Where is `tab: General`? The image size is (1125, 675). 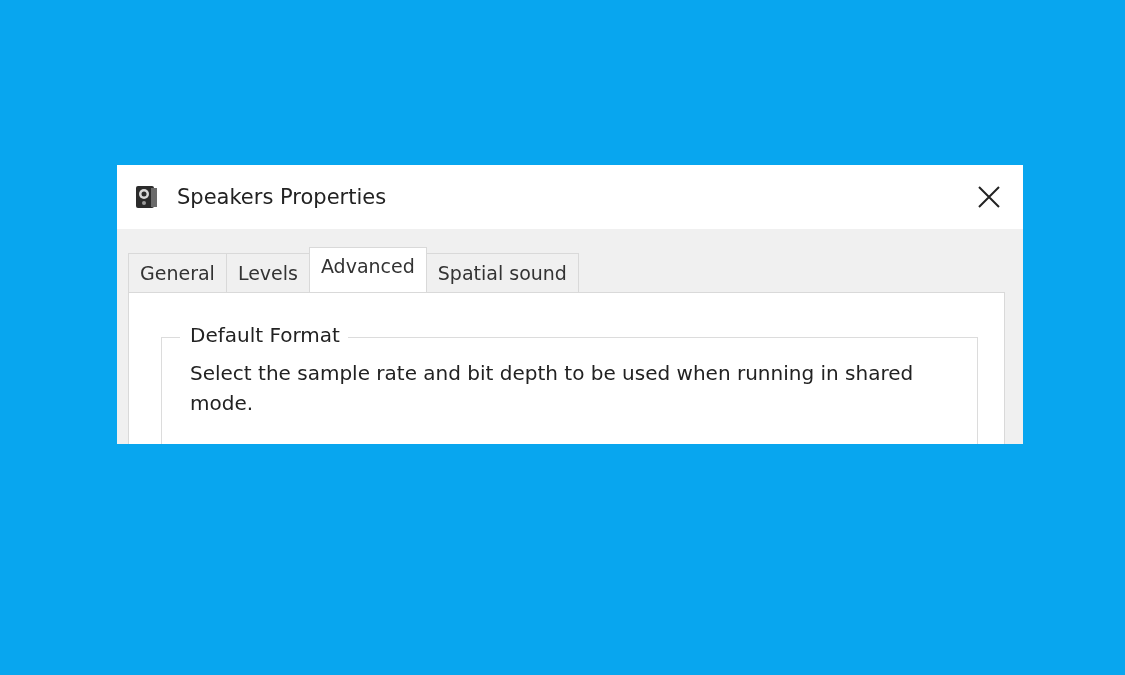
tab: General is located at coordinates (177, 272).